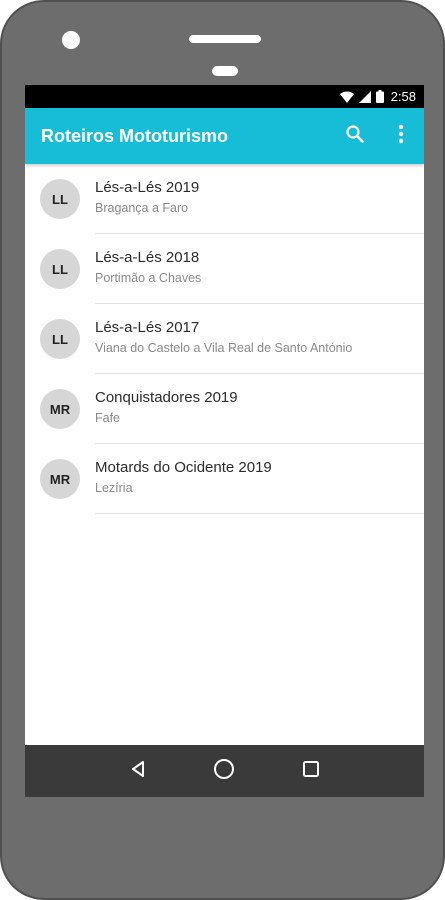 The width and height of the screenshot is (445, 900). Describe the element at coordinates (225, 71) in the screenshot. I see `proximity-sensor` at that location.